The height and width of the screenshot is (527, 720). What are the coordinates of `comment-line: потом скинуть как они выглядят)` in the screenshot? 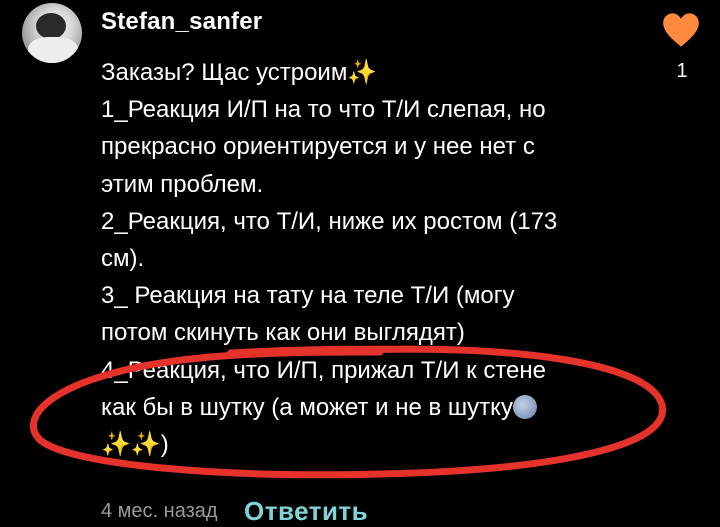 It's located at (283, 333).